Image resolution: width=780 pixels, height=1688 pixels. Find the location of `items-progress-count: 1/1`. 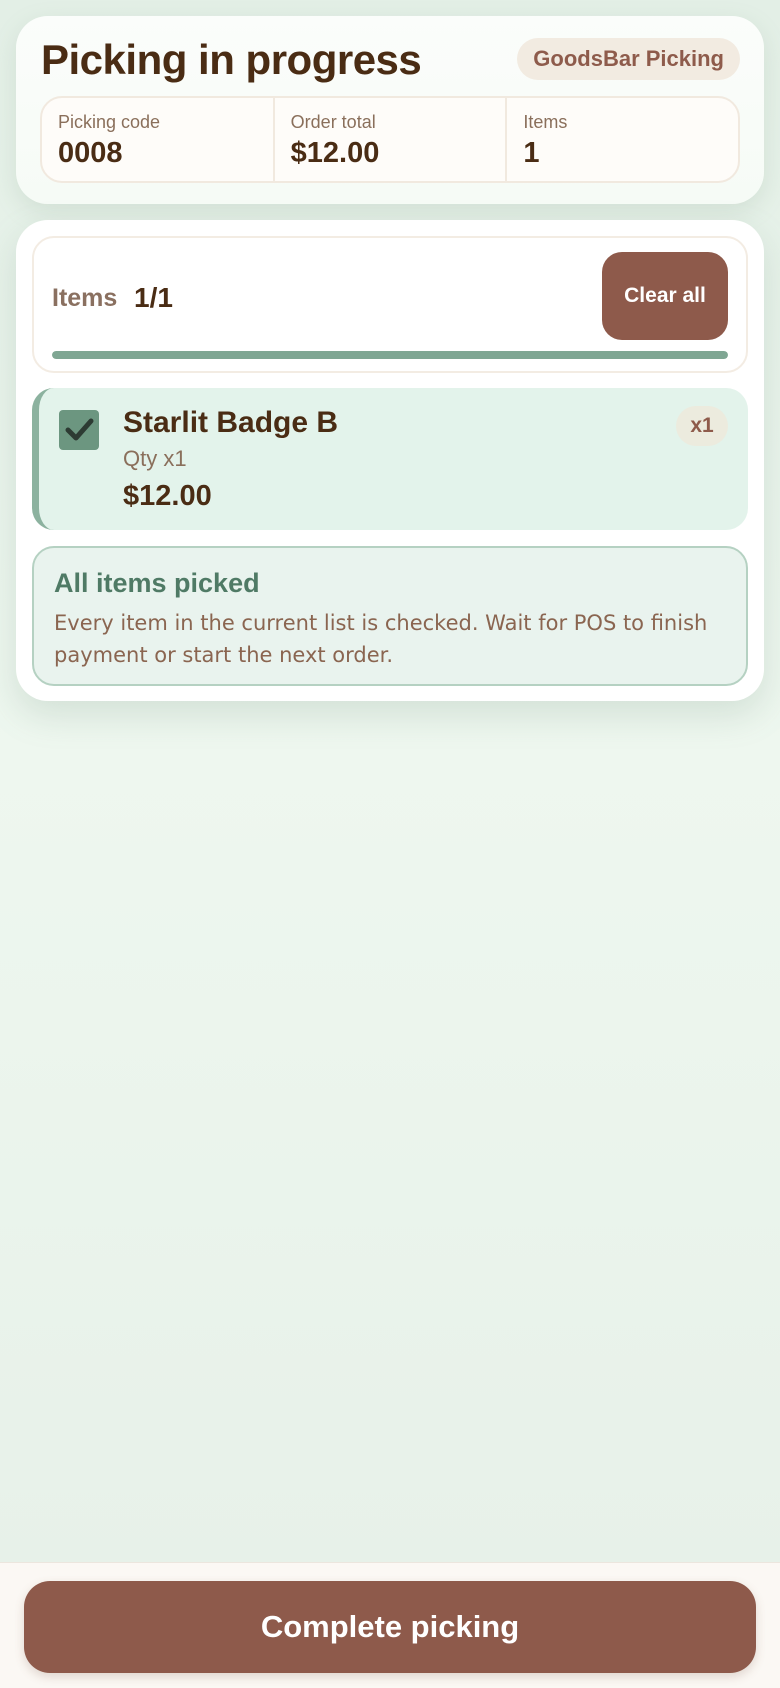

items-progress-count: 1/1 is located at coordinates (153, 297).